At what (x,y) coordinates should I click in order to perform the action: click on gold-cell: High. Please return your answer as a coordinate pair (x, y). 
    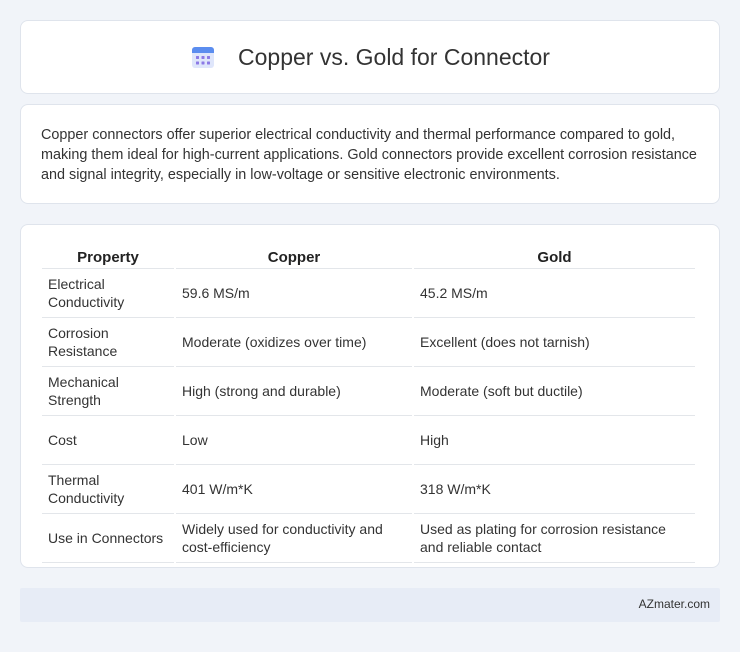
    Looking at the image, I should click on (554, 440).